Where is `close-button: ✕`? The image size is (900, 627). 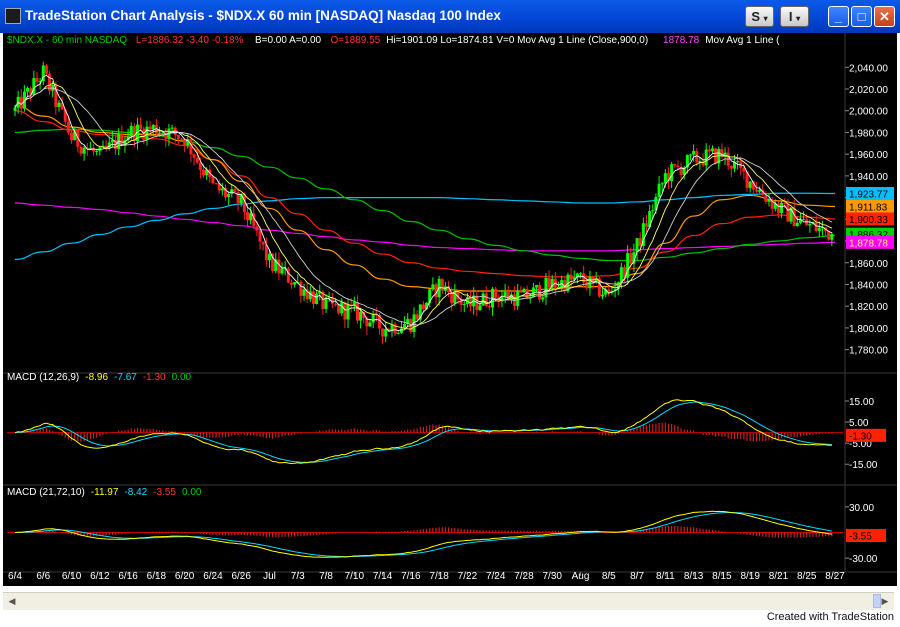 close-button: ✕ is located at coordinates (884, 16).